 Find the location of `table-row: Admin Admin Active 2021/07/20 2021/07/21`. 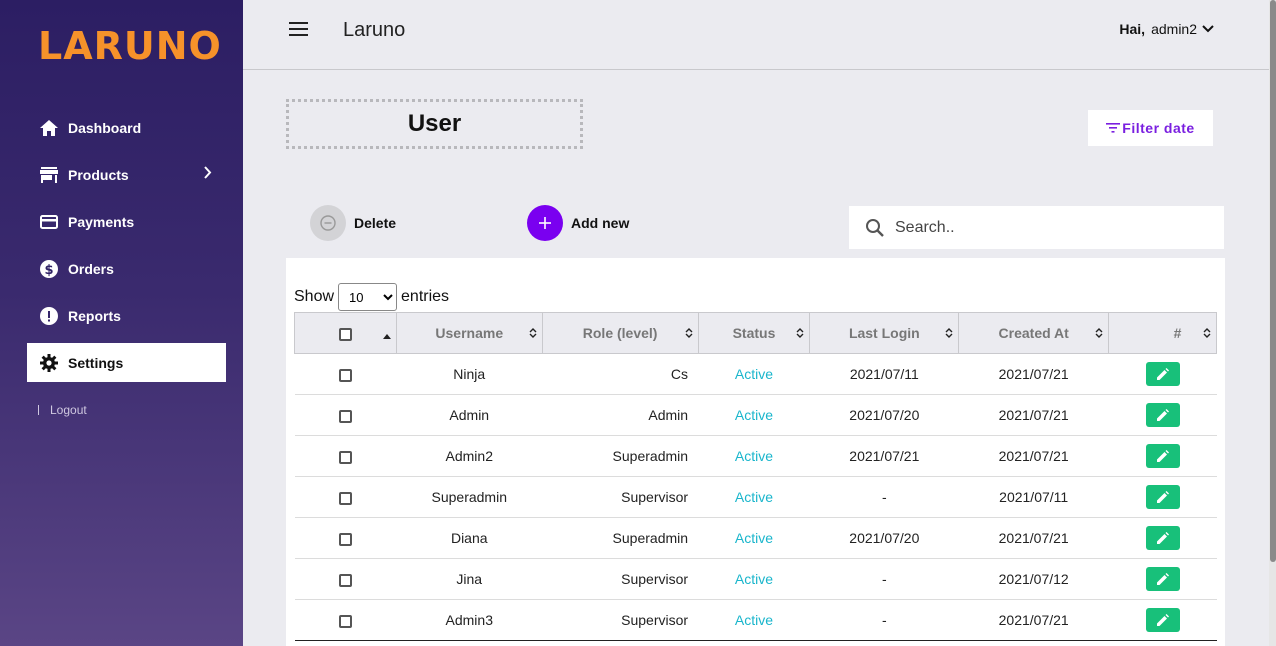

table-row: Admin Admin Active 2021/07/20 2021/07/21 is located at coordinates (755, 415).